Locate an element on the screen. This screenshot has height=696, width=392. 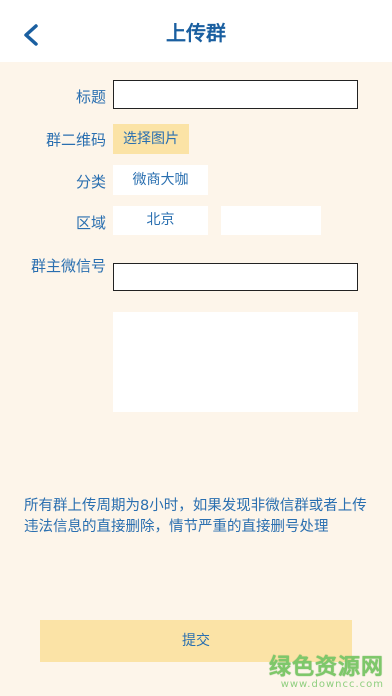
category-select: 微商大咖 is located at coordinates (160, 180).